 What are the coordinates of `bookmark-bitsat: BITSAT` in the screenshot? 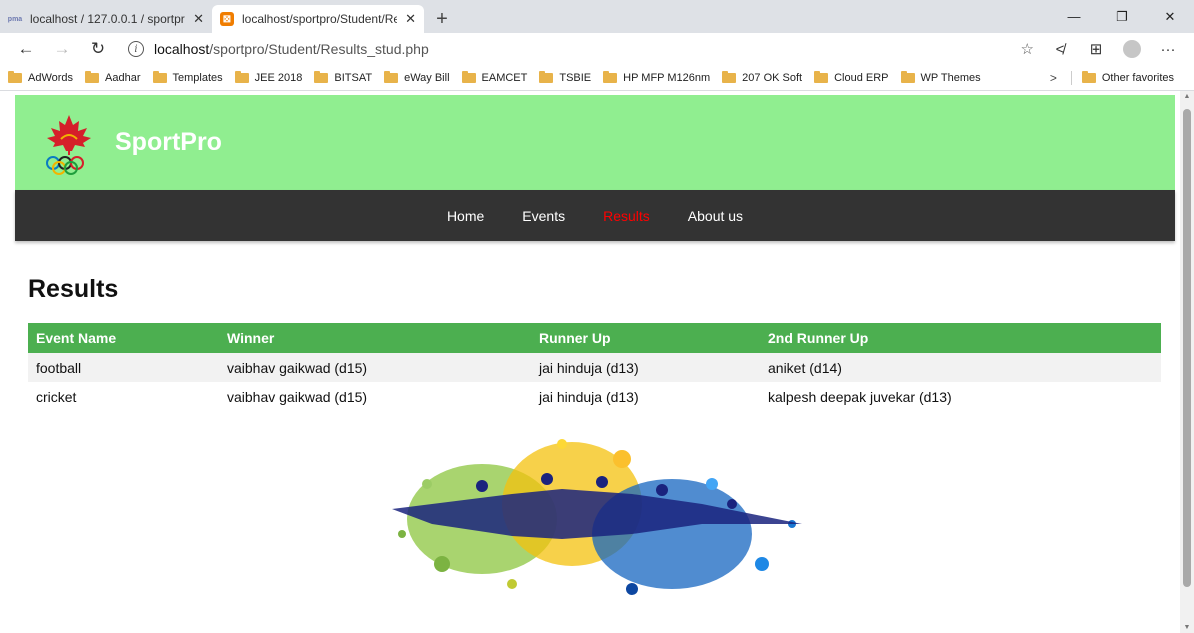 It's located at (343, 77).